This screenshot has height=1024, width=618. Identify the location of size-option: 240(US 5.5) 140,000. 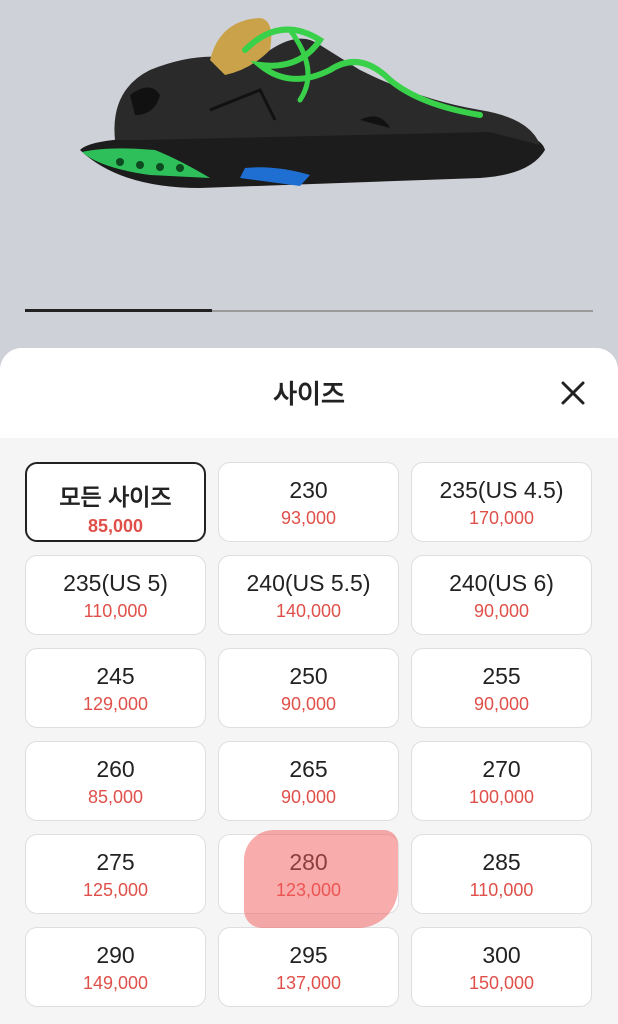
(308, 595).